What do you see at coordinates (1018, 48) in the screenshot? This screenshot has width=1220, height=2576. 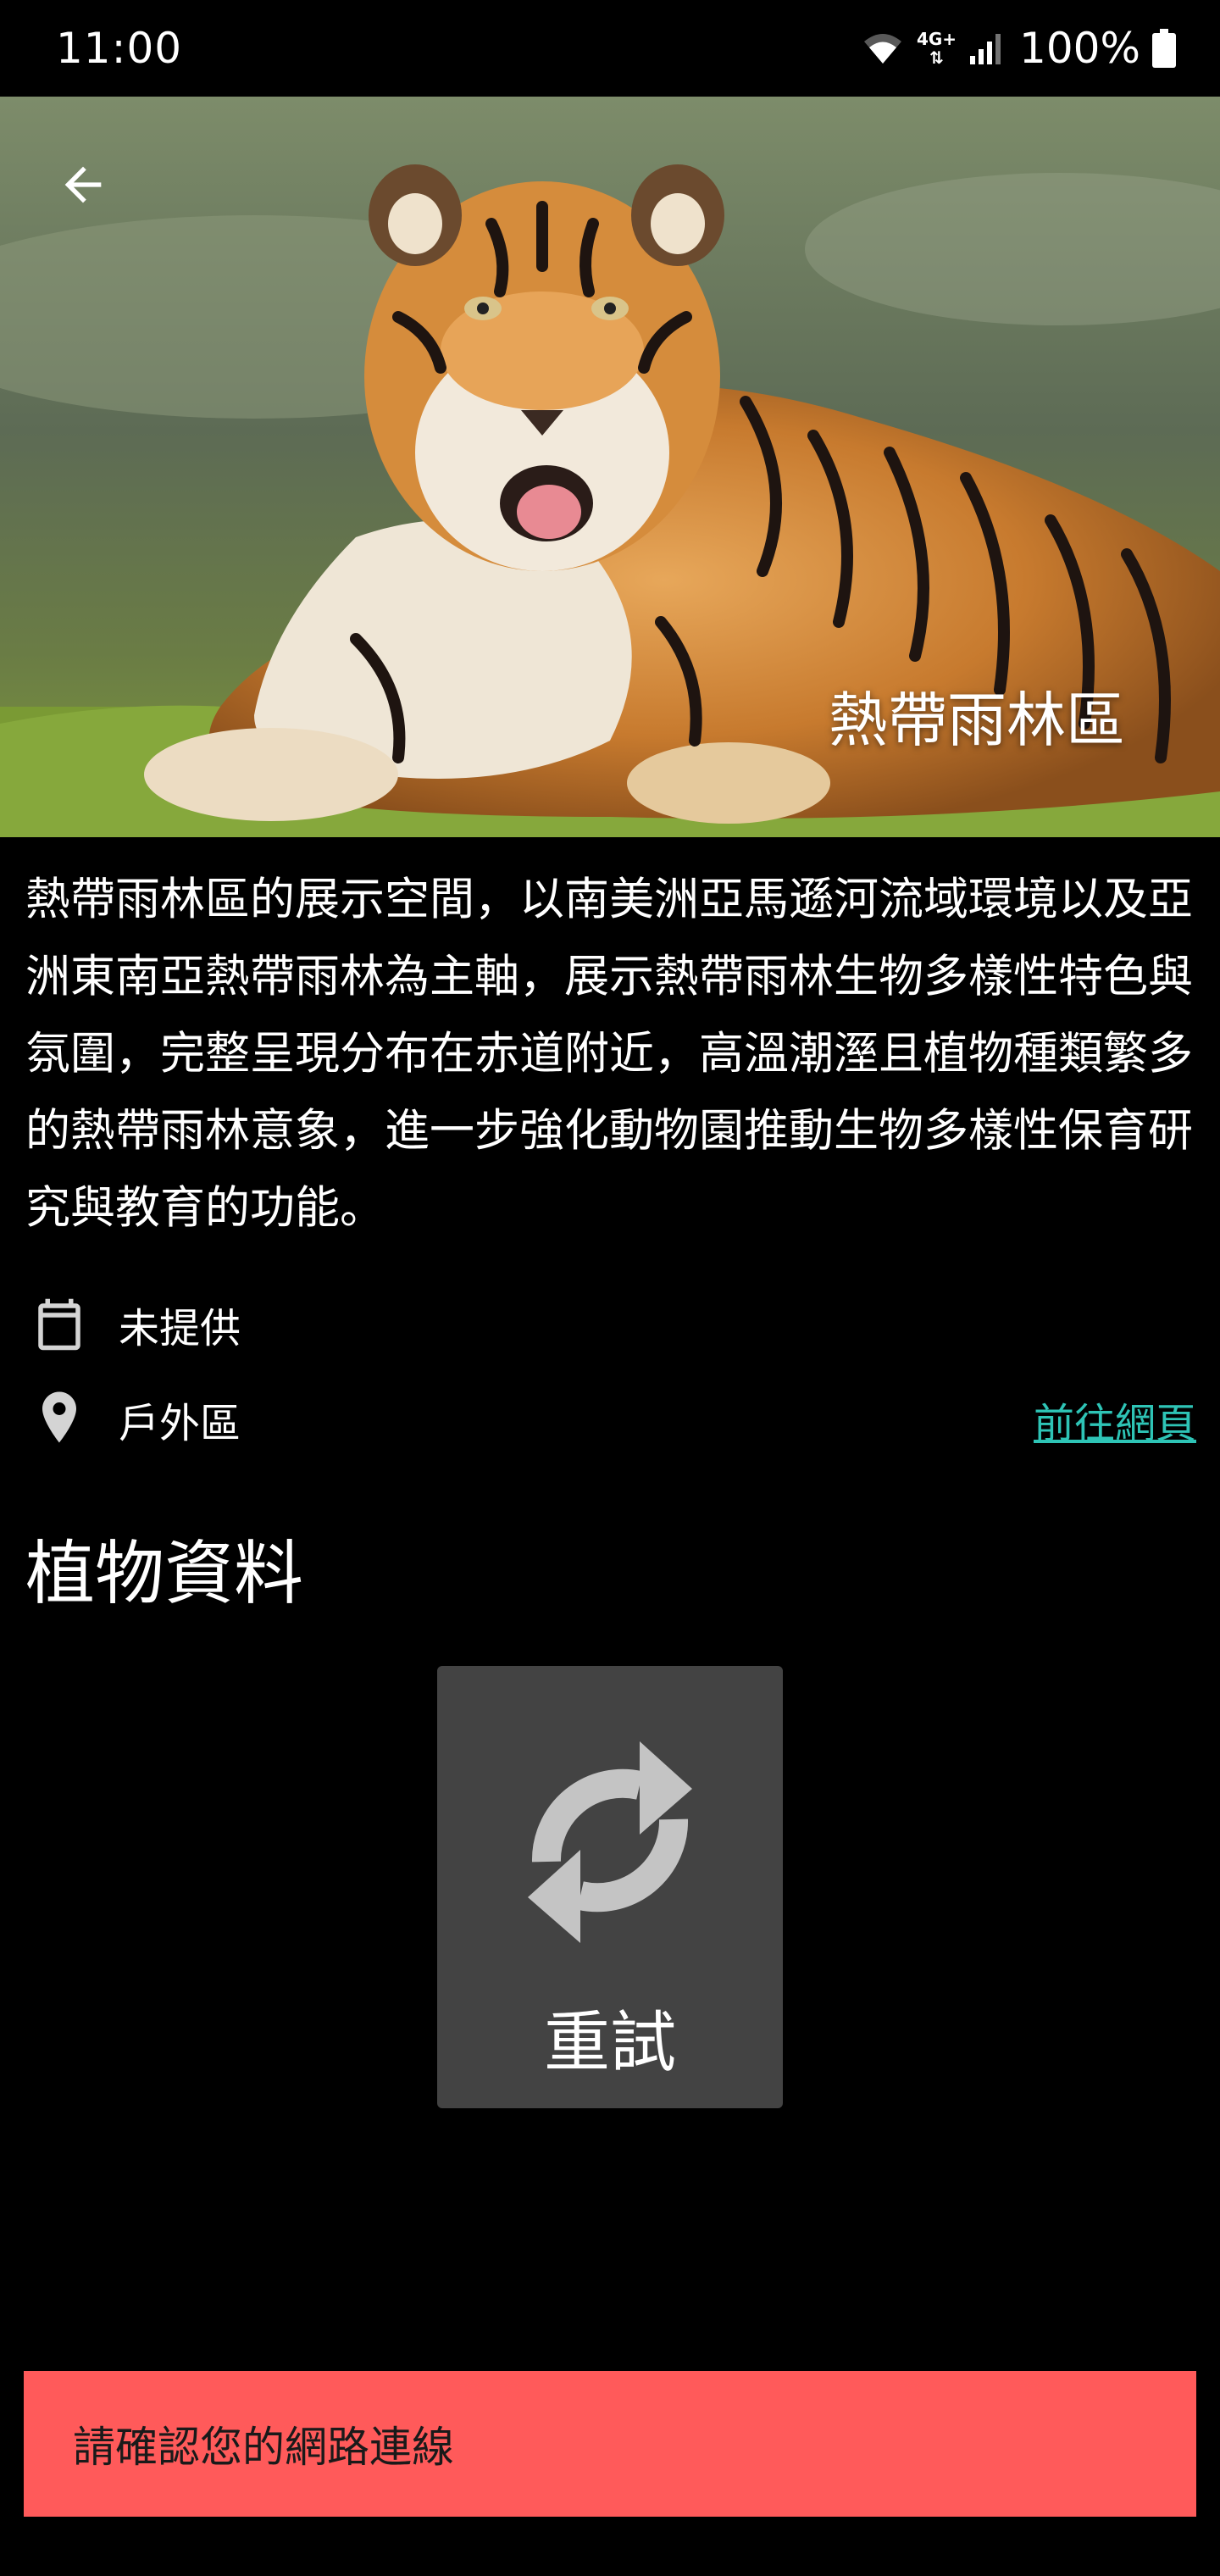 I see `status-icons: 4G+ ⇅ 100%` at bounding box center [1018, 48].